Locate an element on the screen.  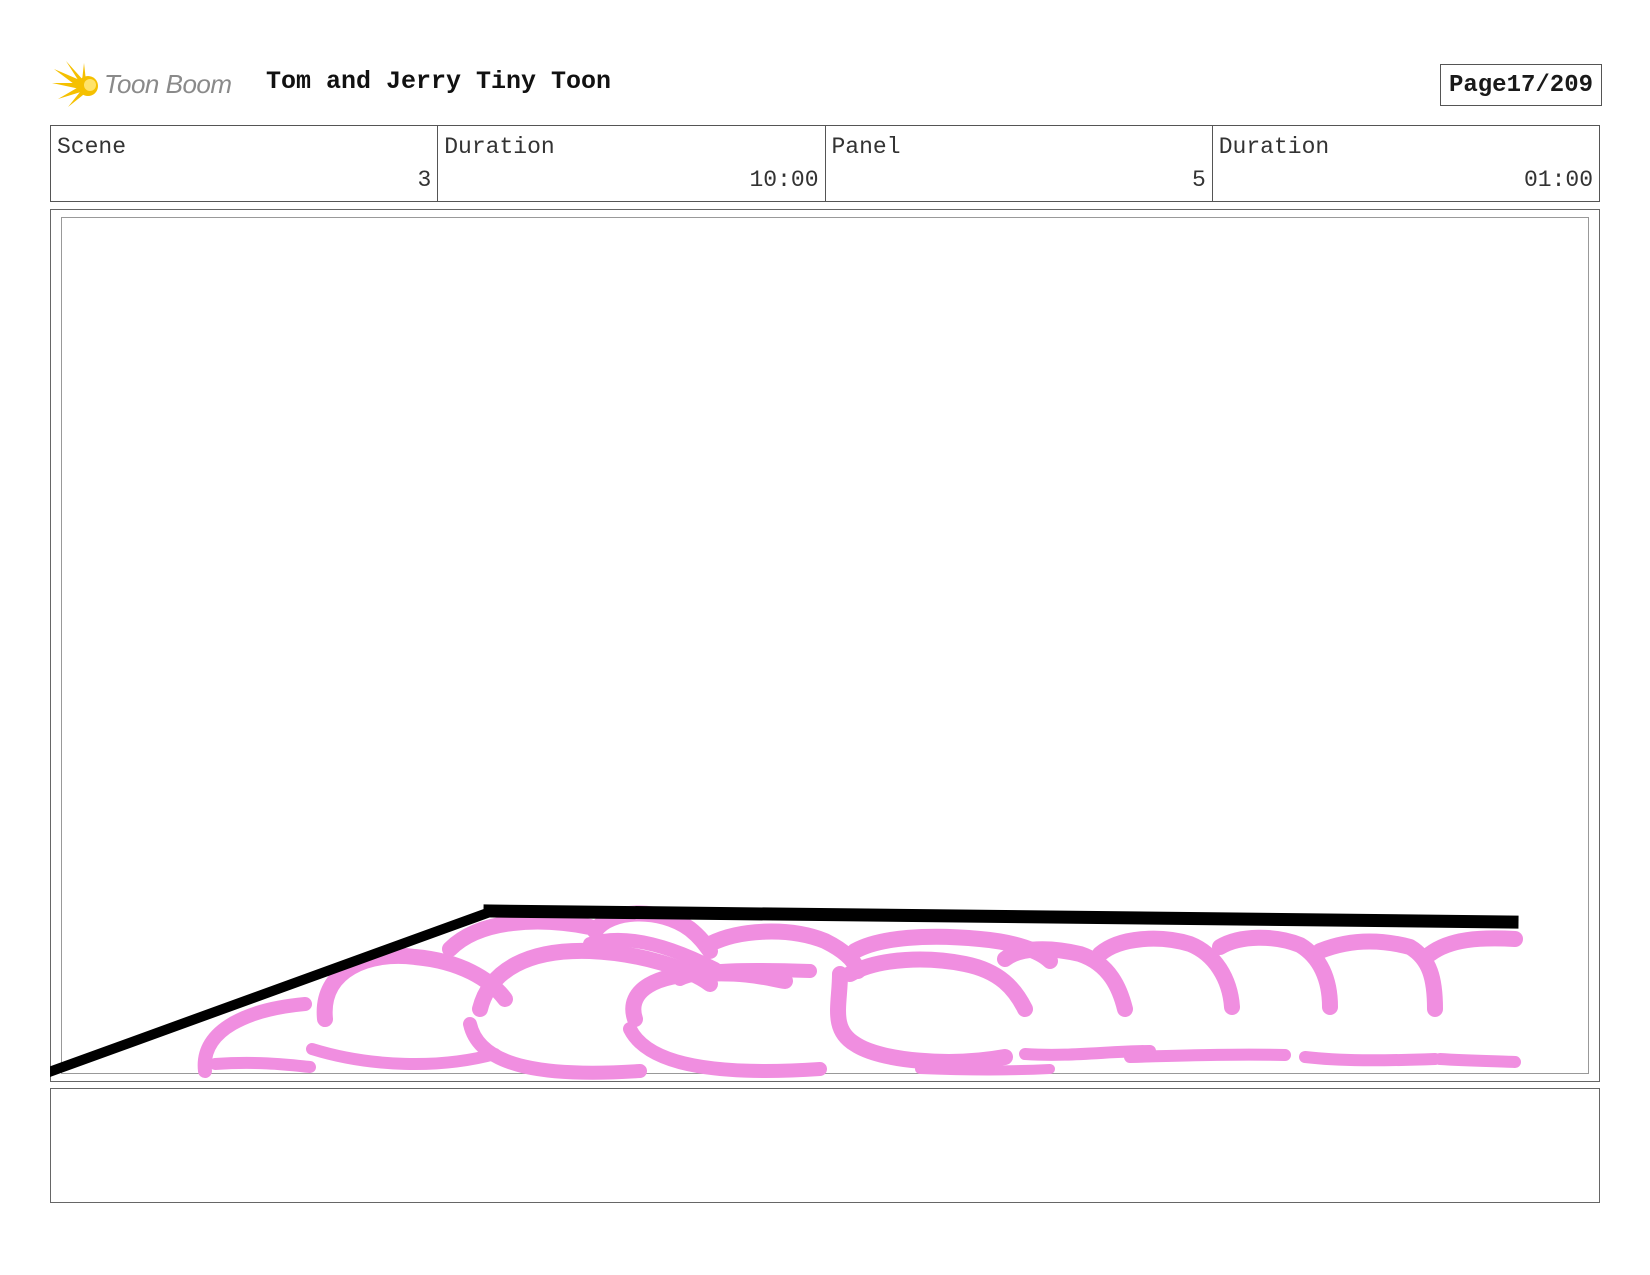
scene-cell: Scene 3 is located at coordinates (245, 163).